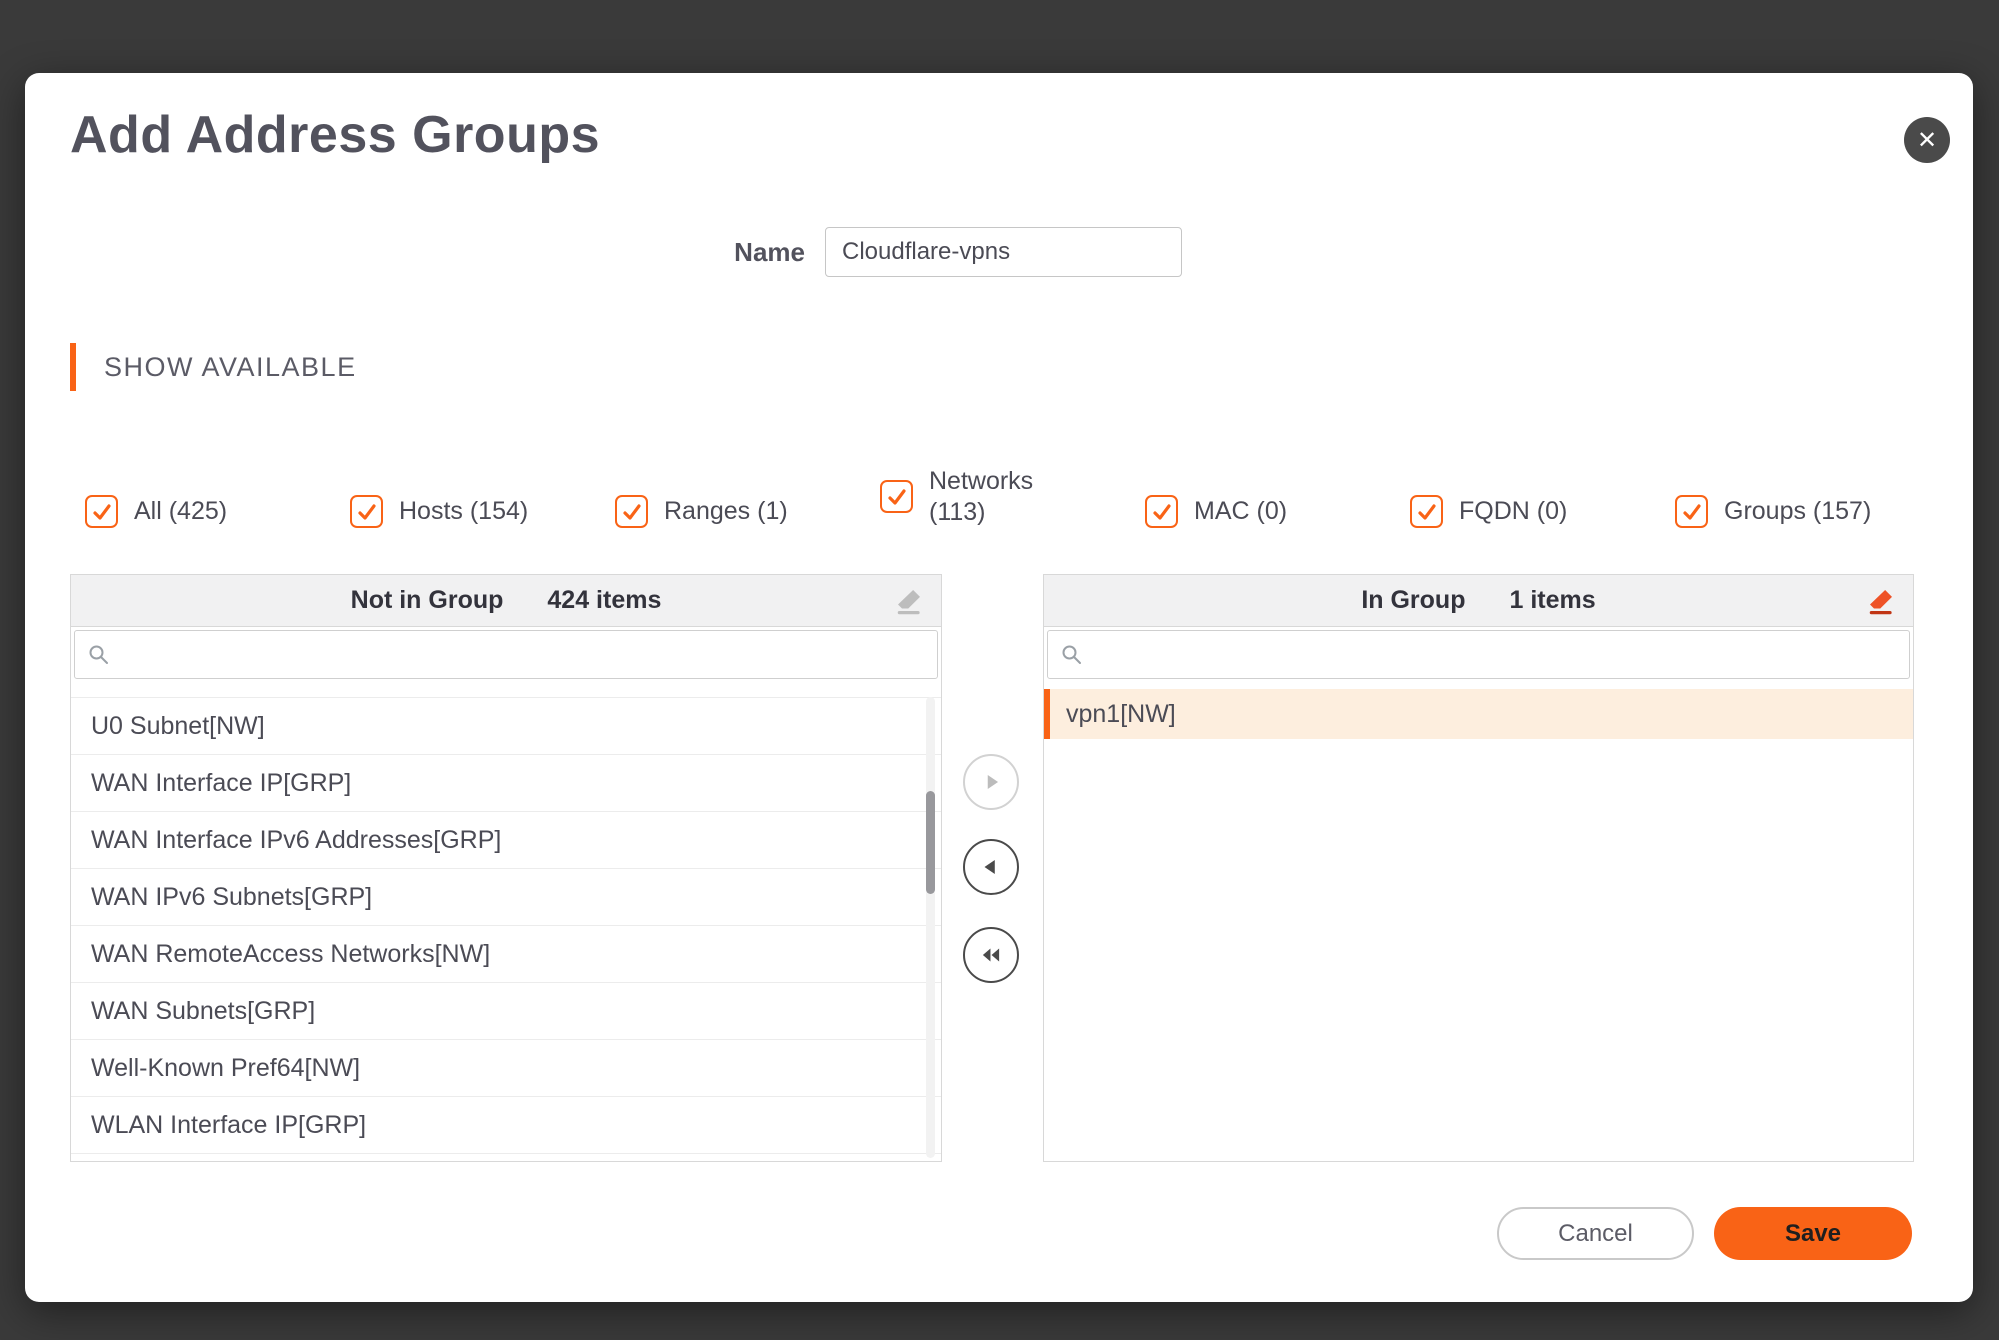 This screenshot has width=1999, height=1340. Describe the element at coordinates (335, 135) in the screenshot. I see `dialog-title: Add Address Groups` at that location.